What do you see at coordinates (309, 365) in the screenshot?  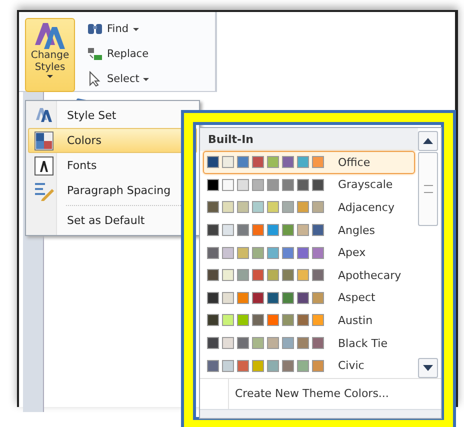 I see `theme-item: Civic` at bounding box center [309, 365].